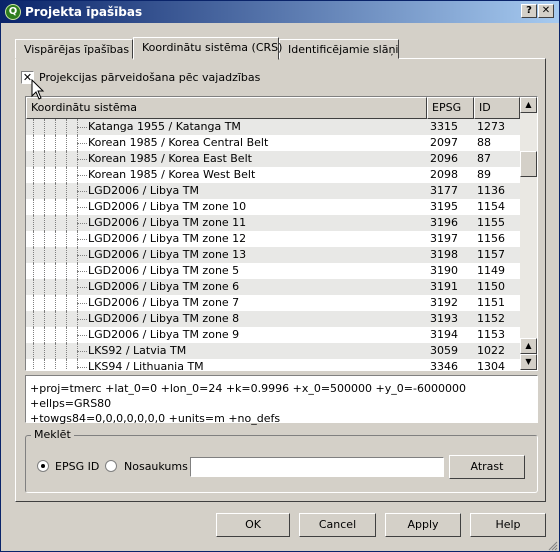 Image resolution: width=560 pixels, height=552 pixels. Describe the element at coordinates (273, 223) in the screenshot. I see `crs-row: LGD2006 / Libya TM zone 11 3196 1155` at that location.